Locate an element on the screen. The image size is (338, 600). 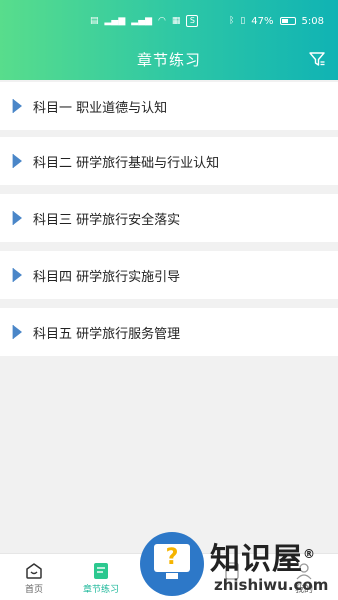
watermark-text: 知识屋® is located at coordinates (263, 556).